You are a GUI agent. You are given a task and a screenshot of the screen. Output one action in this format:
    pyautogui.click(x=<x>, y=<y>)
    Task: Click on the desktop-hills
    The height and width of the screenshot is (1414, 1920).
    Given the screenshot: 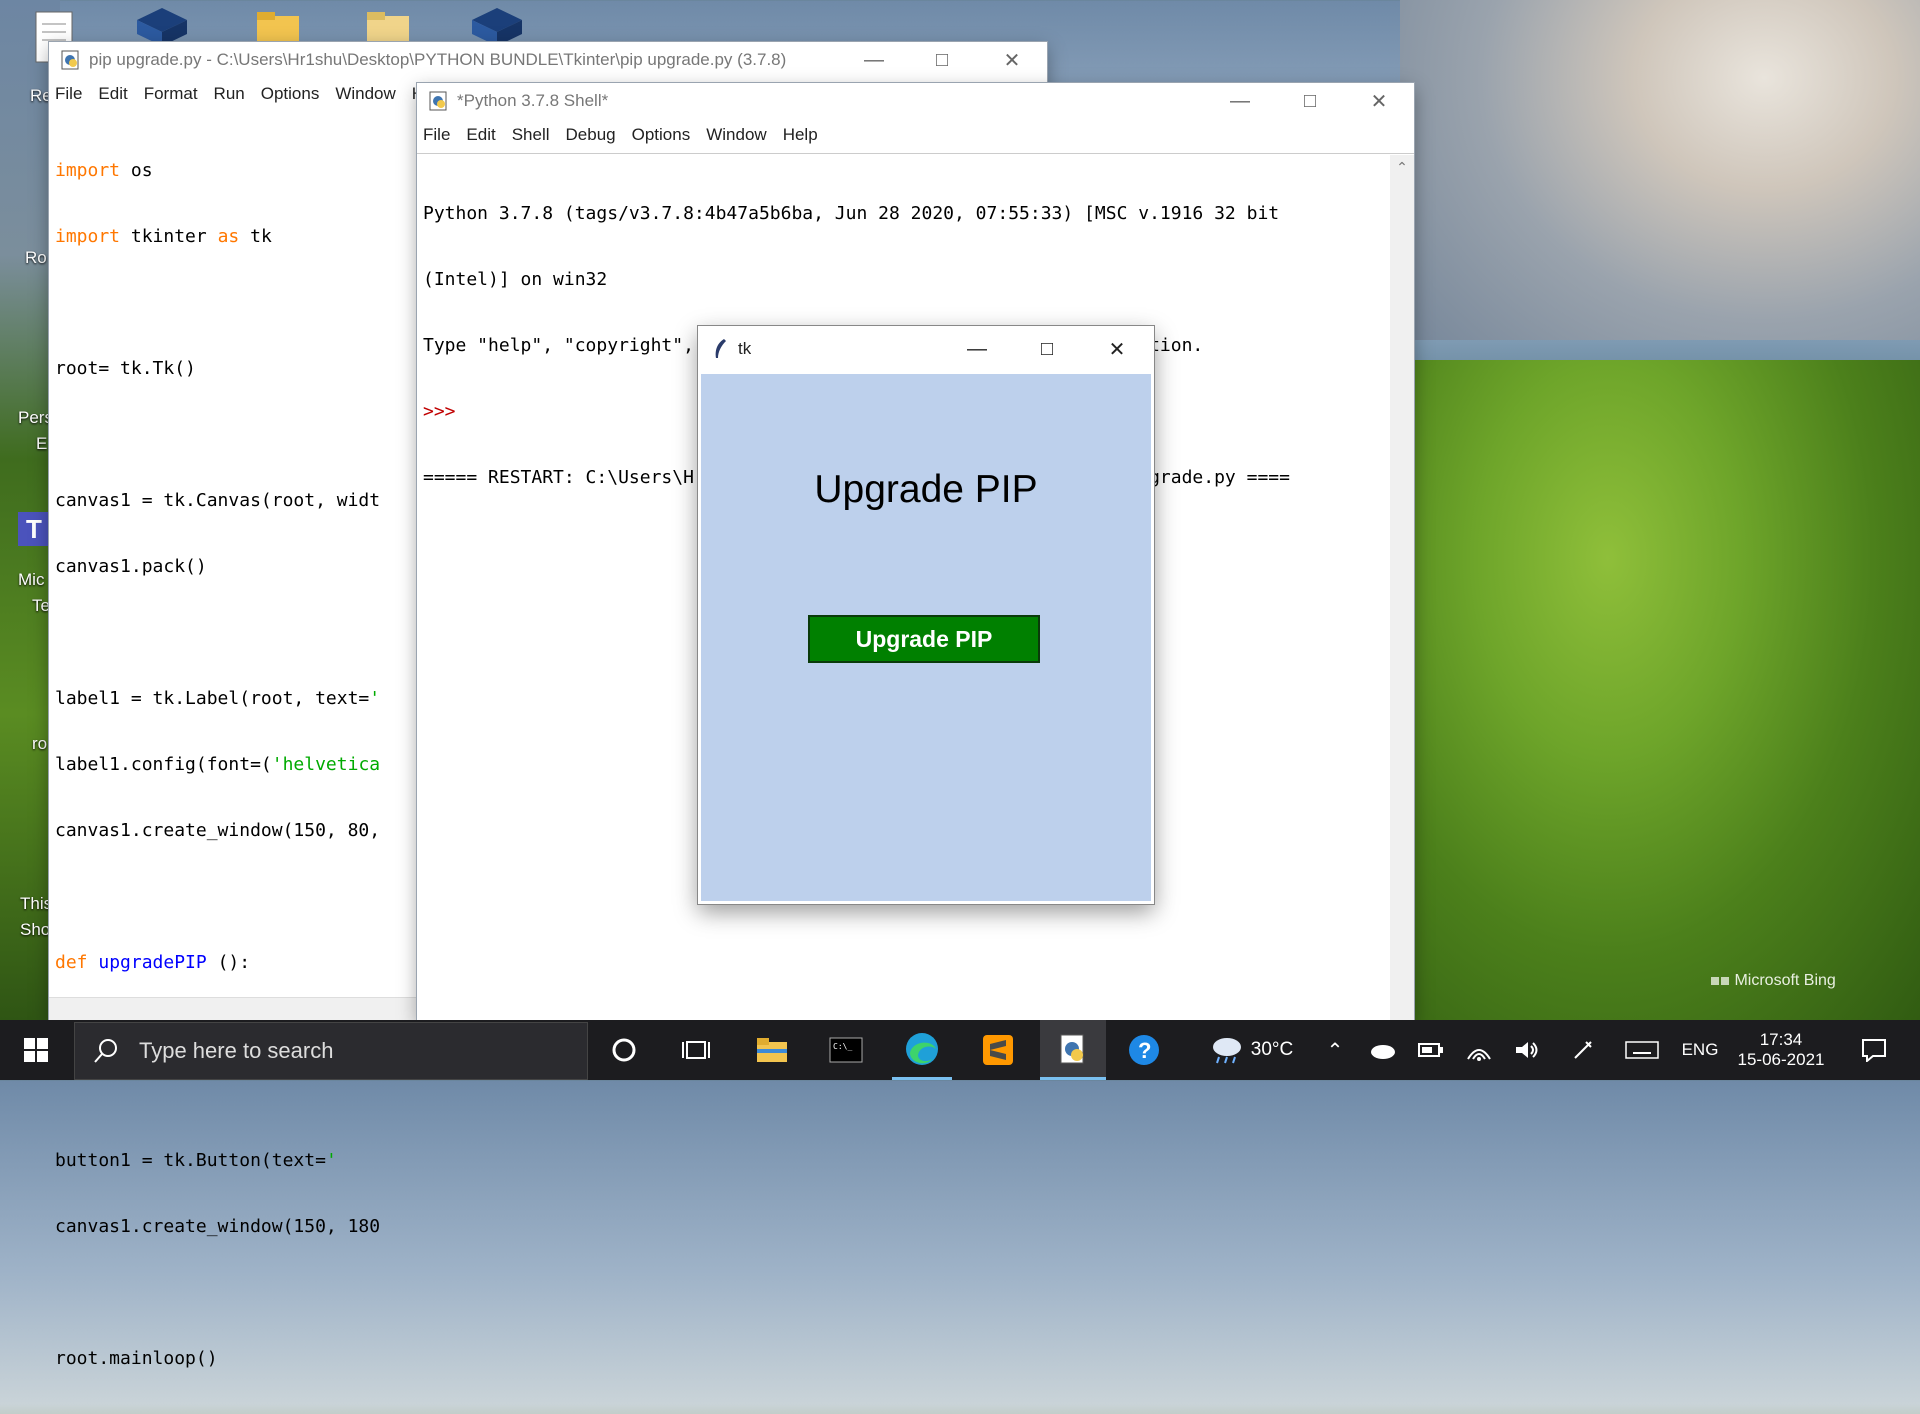 What is the action you would take?
    pyautogui.click(x=1660, y=690)
    